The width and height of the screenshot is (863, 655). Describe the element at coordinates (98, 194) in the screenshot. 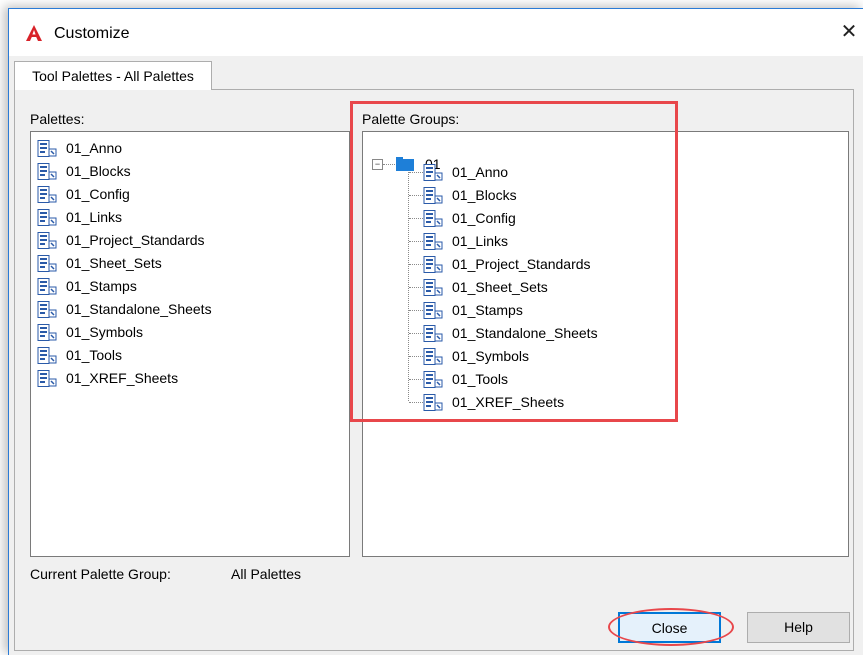

I see `palette-item-label: 01_Config` at that location.